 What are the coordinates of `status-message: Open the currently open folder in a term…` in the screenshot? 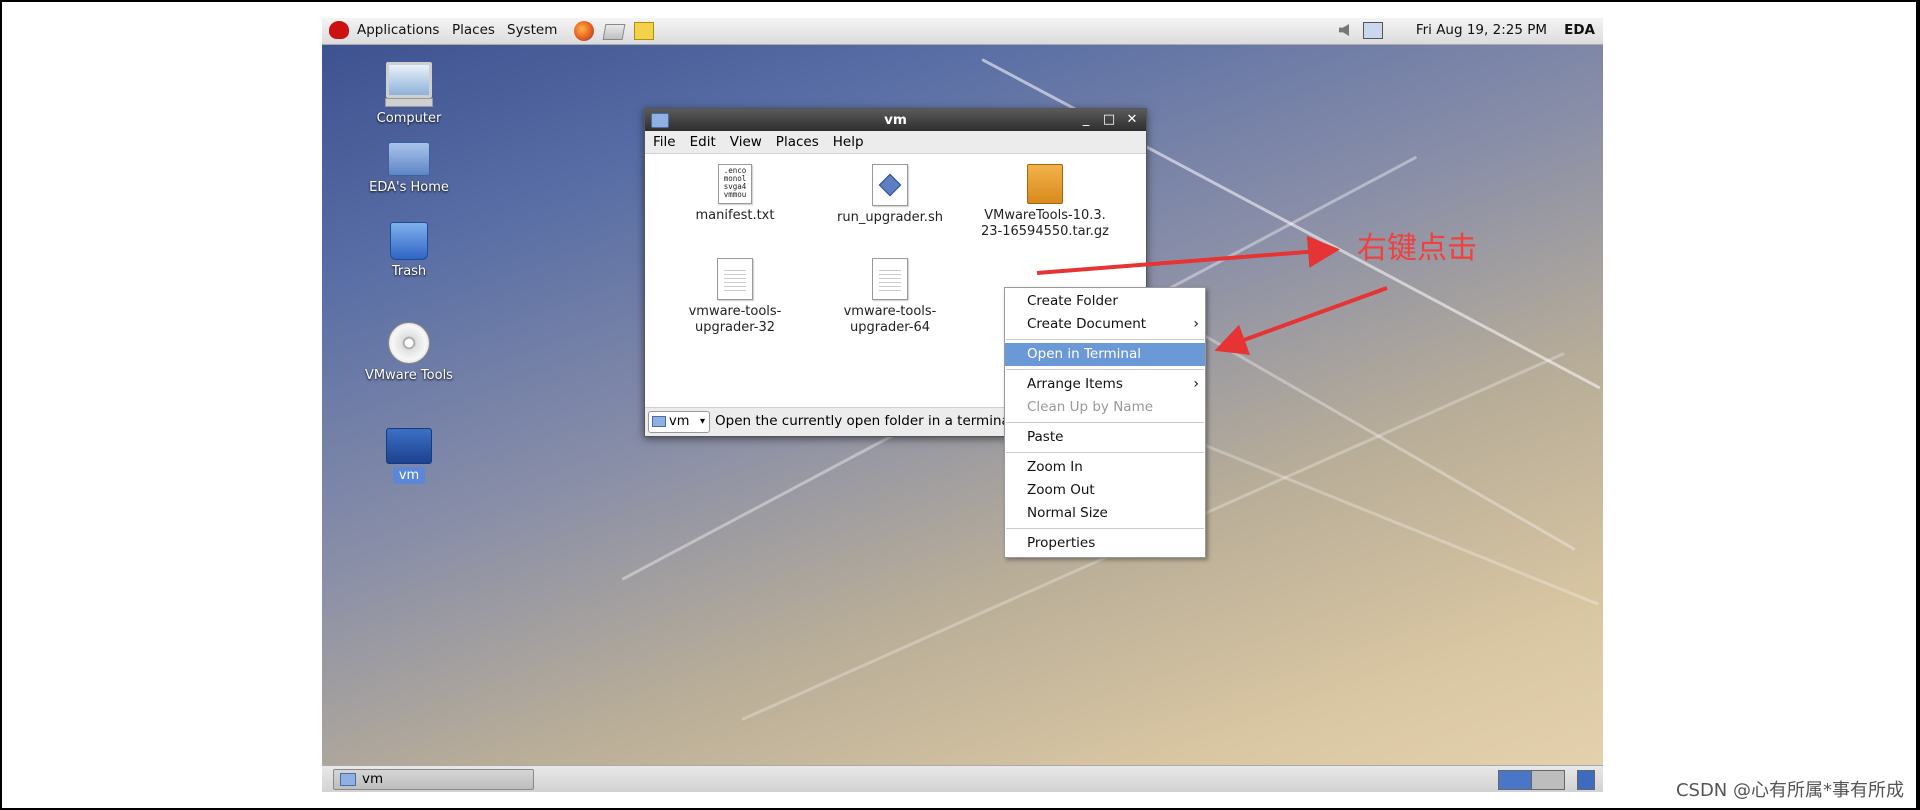 It's located at (864, 421).